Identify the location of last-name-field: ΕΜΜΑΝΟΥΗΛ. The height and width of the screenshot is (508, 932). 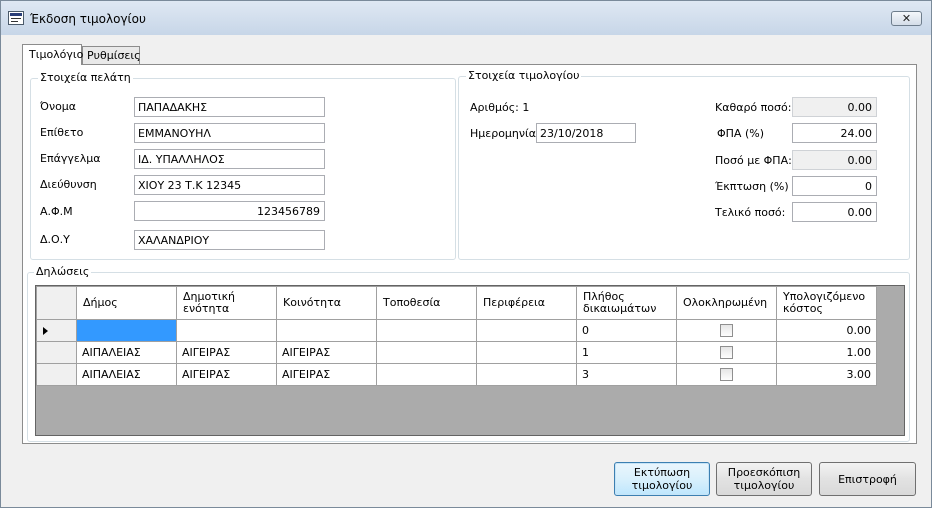
(229, 133).